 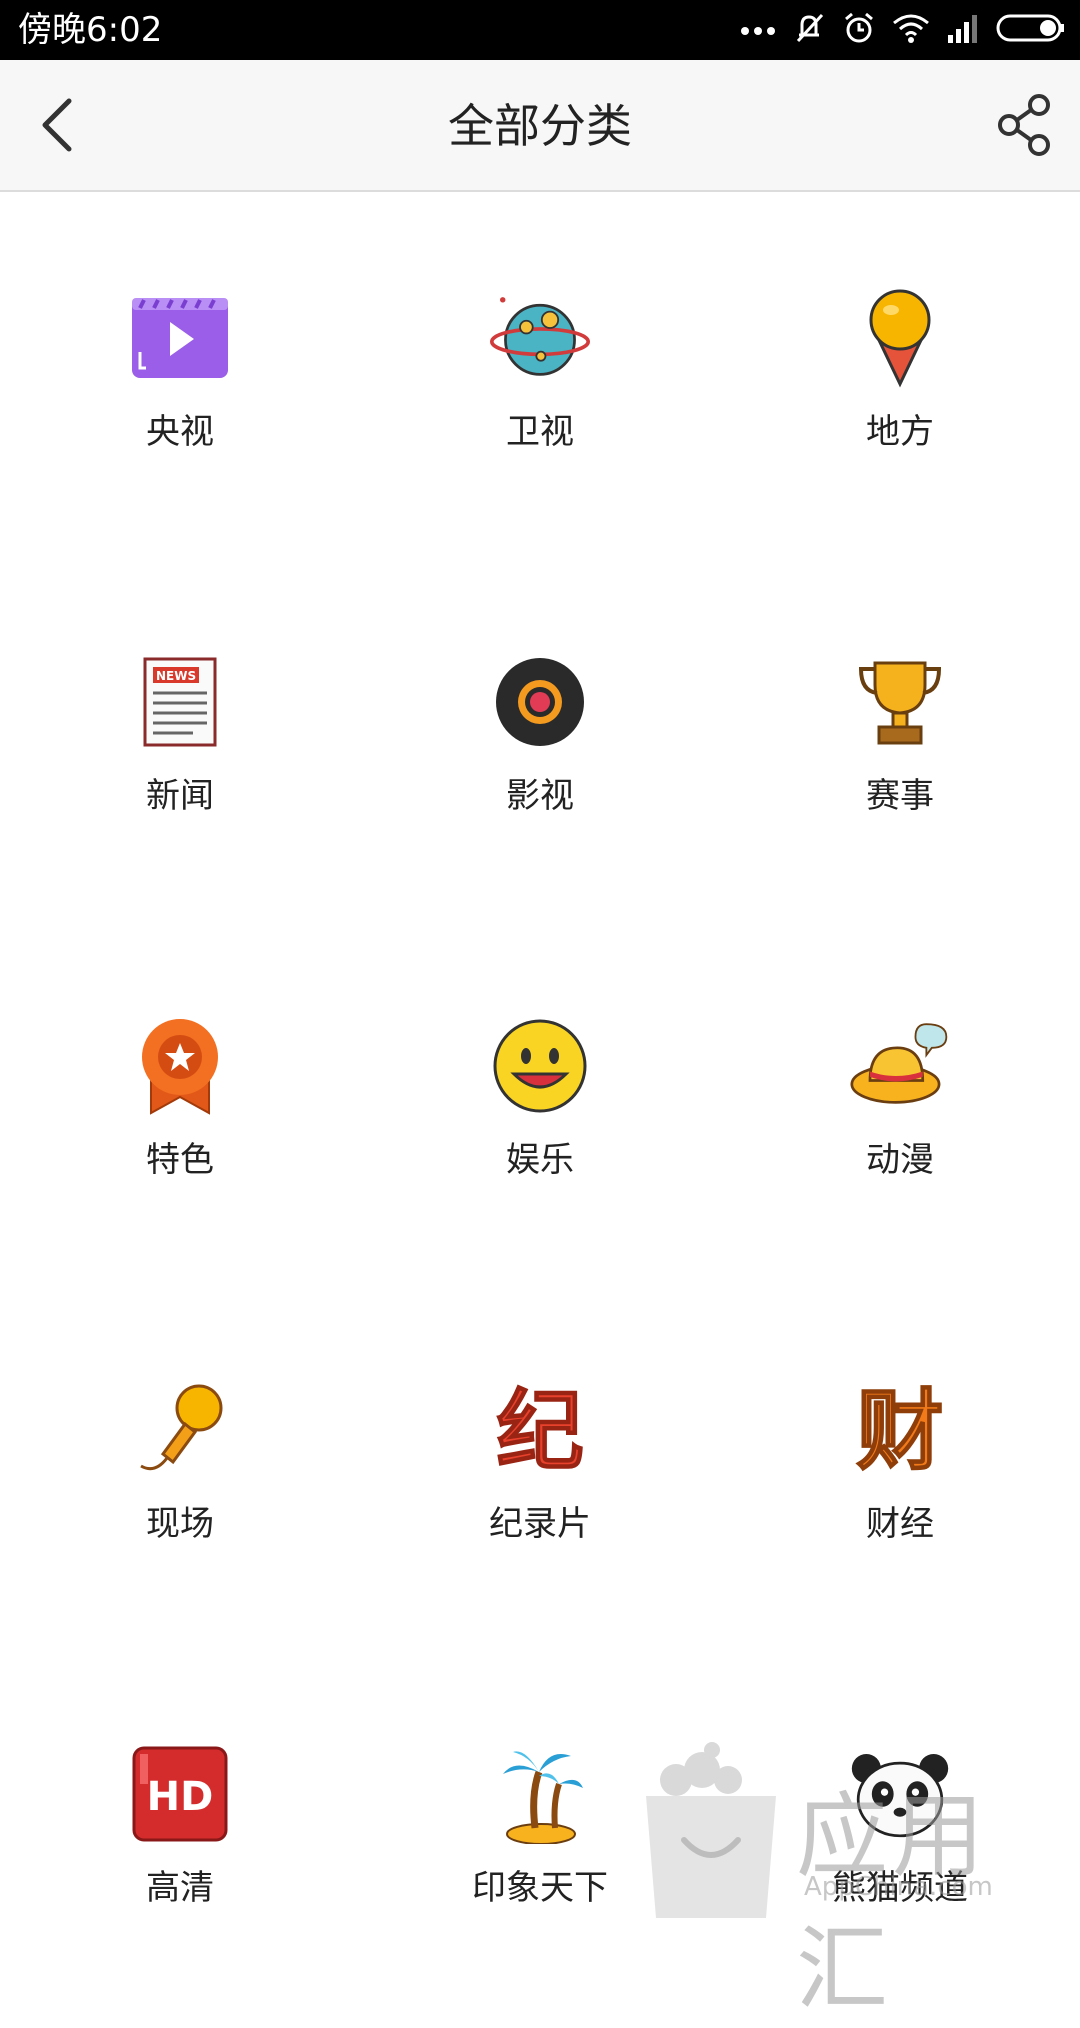 What do you see at coordinates (900, 702) in the screenshot?
I see `trophy-icon` at bounding box center [900, 702].